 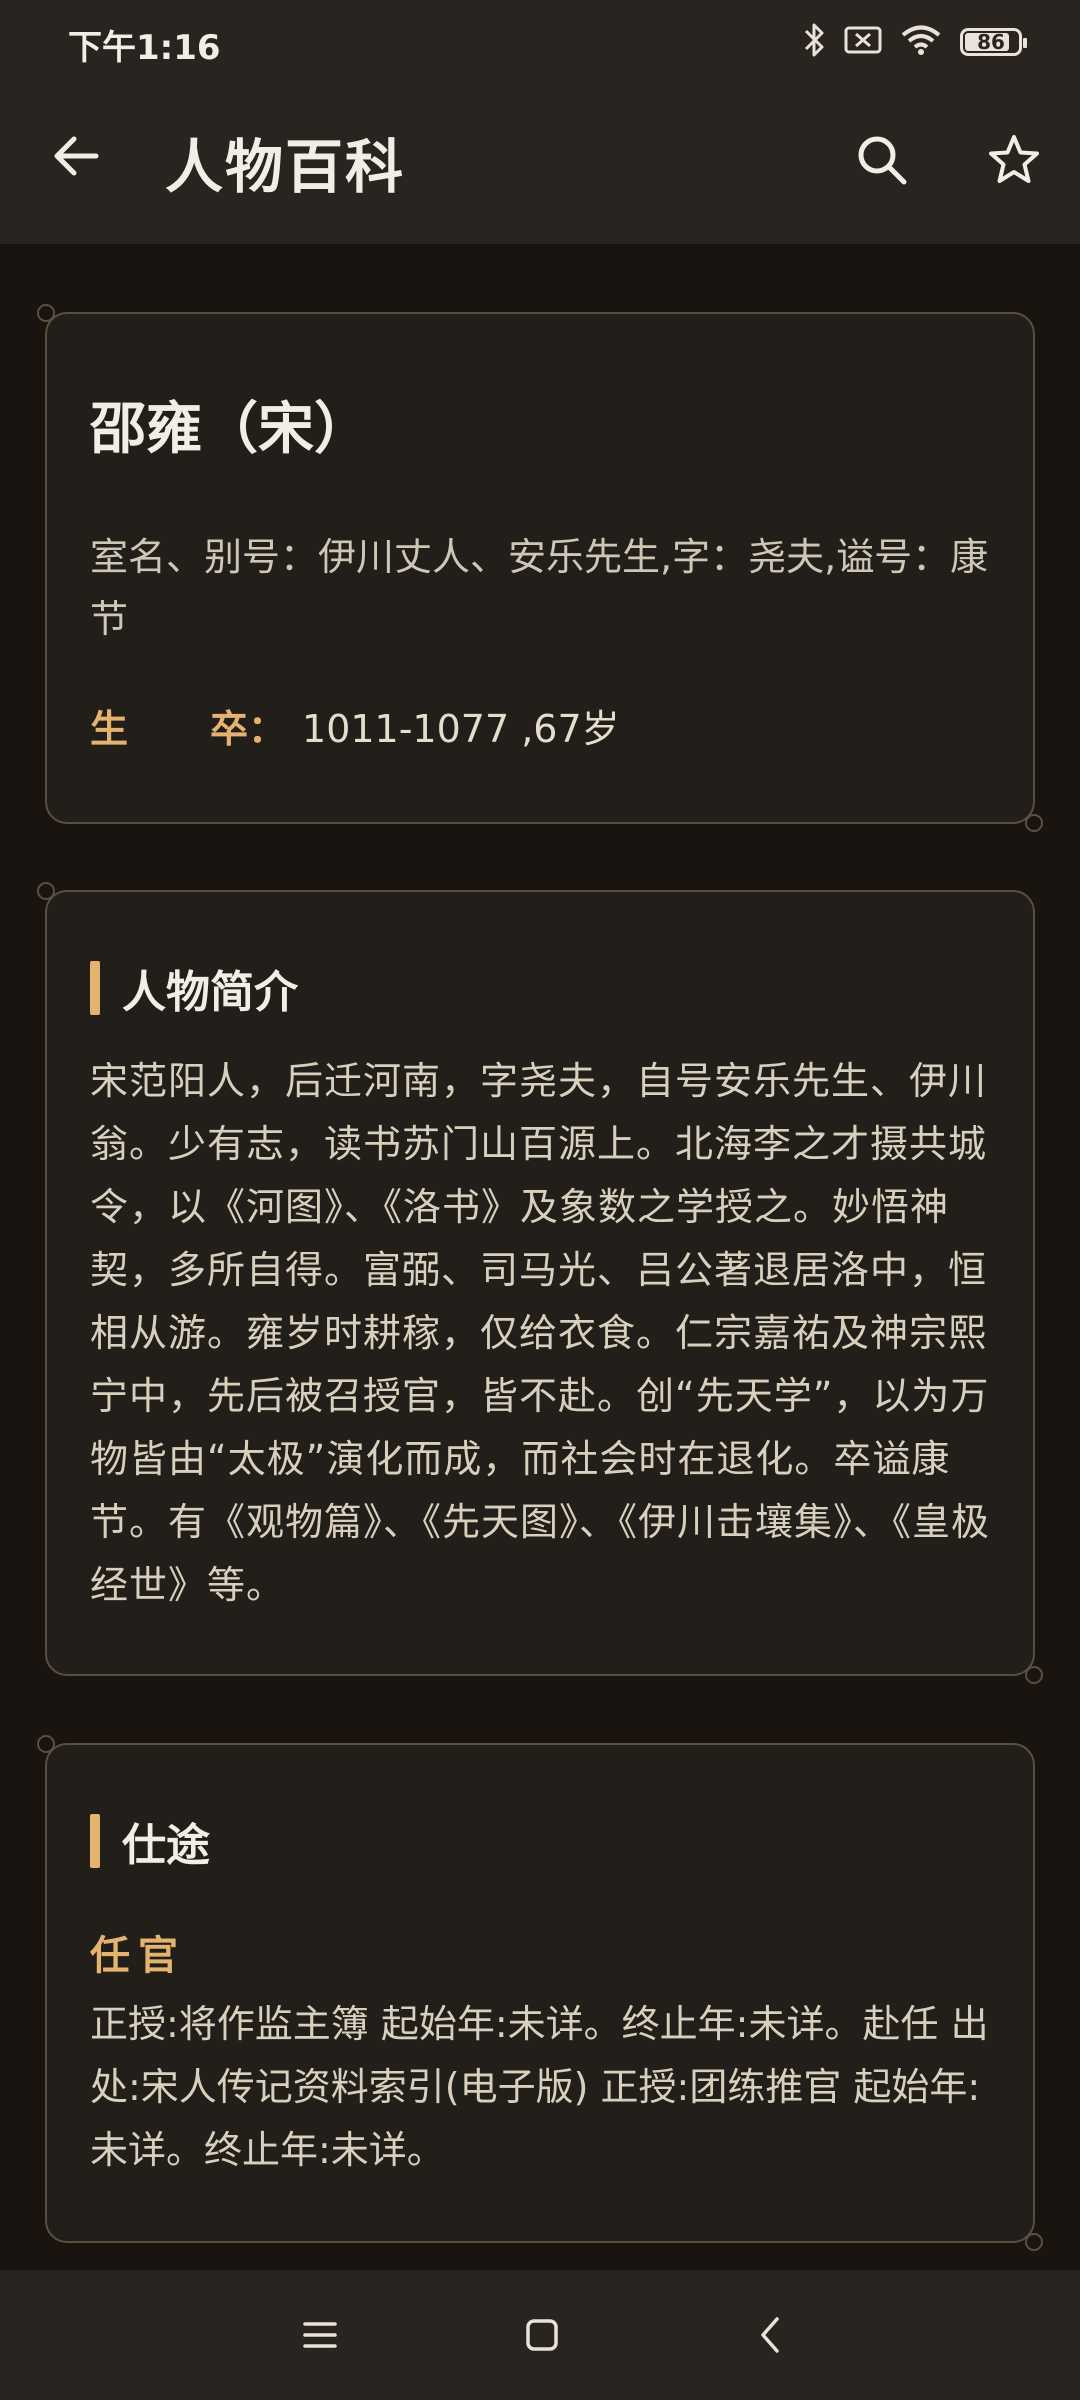 I want to click on battery-icon: 86, so click(x=993, y=42).